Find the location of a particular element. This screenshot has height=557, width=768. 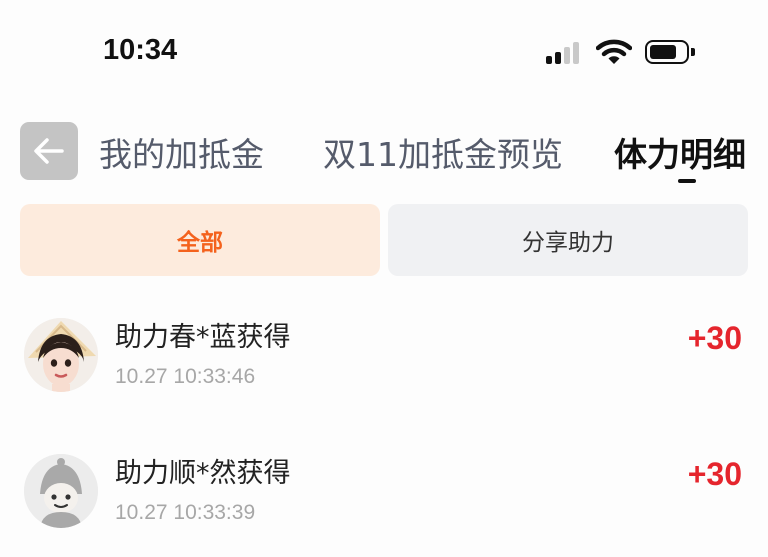

cellular-signal-icon is located at coordinates (565, 52).